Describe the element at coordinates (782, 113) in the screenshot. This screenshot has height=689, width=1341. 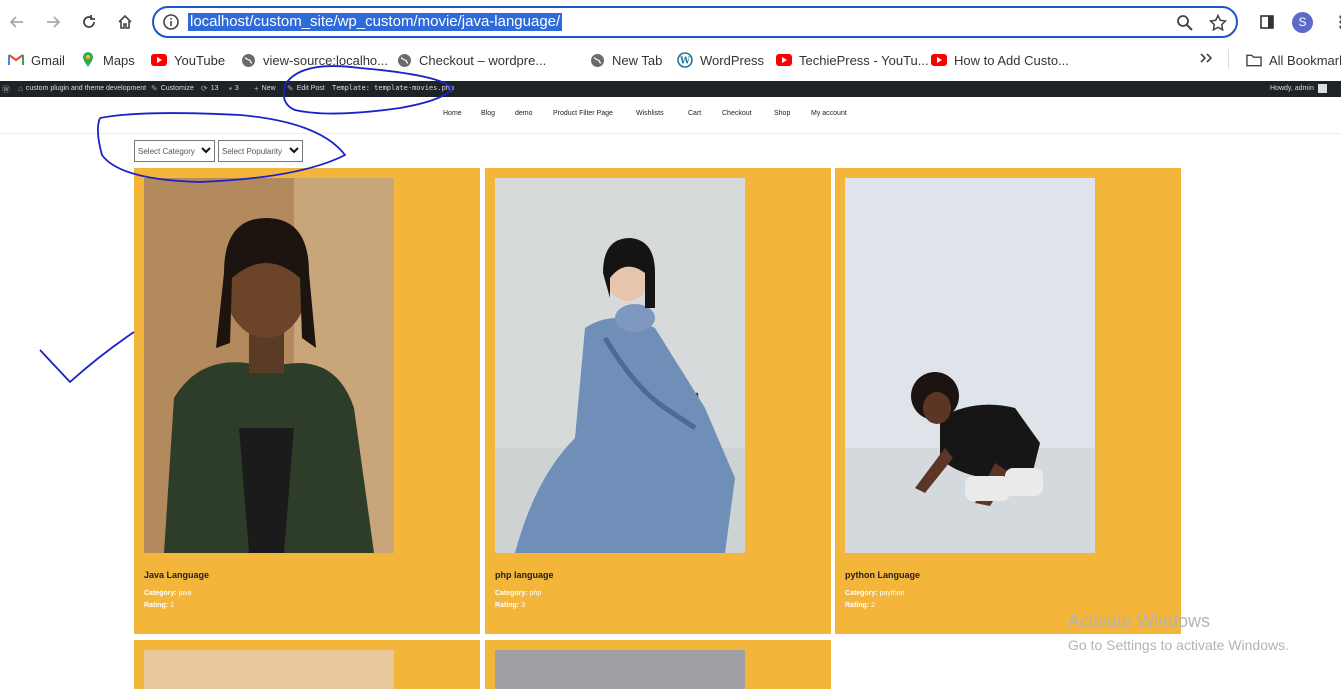
I see `nav-shop: Shop` at that location.